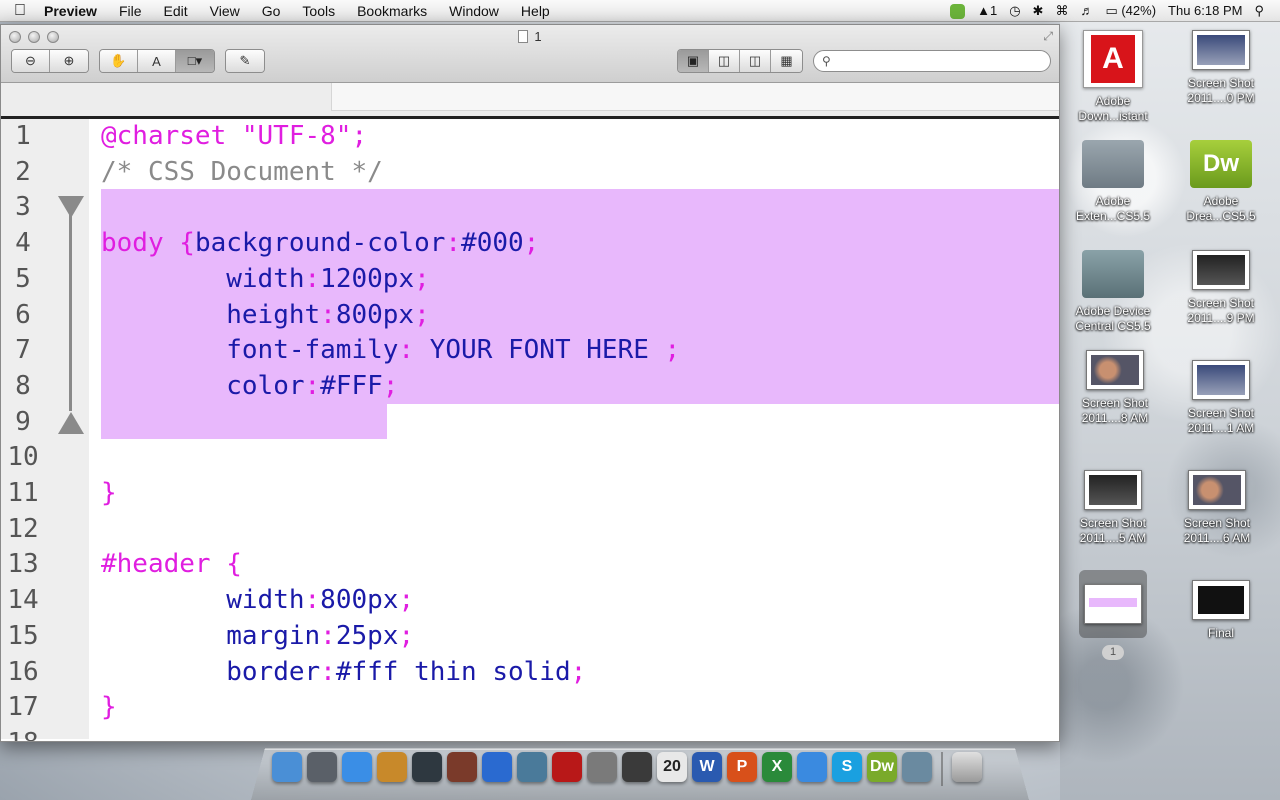 The width and height of the screenshot is (1280, 800). What do you see at coordinates (271, 11) in the screenshot?
I see `menu-go: Go` at bounding box center [271, 11].